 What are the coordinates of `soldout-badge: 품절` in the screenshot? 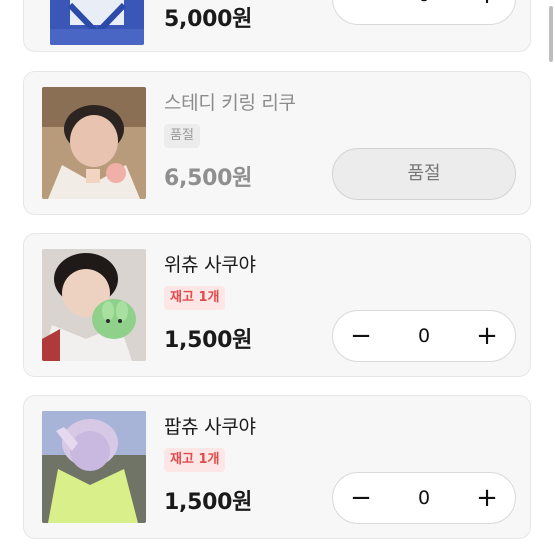 It's located at (182, 136).